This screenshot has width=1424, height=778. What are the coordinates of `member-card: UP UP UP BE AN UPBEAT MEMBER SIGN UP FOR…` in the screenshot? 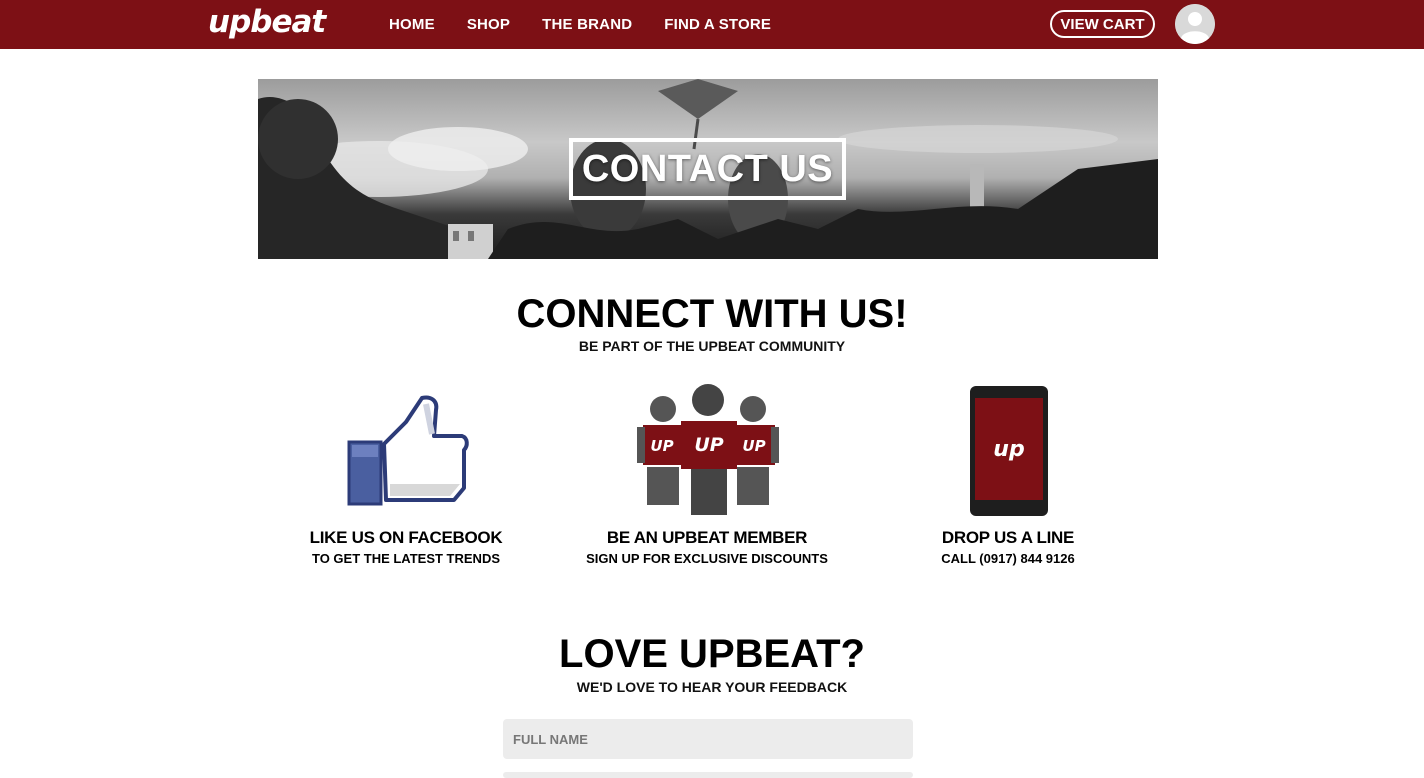 It's located at (707, 475).